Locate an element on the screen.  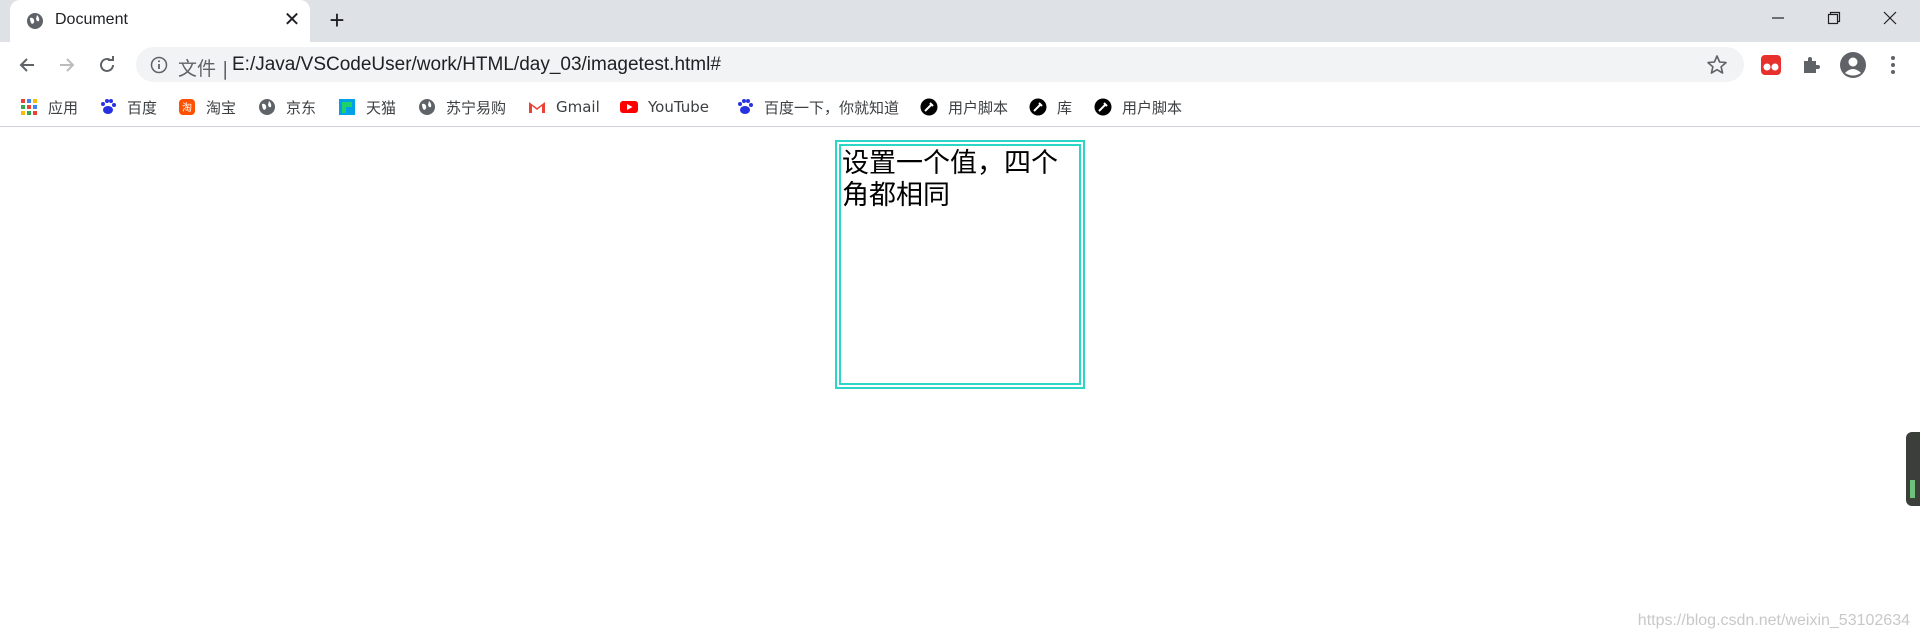
svg-text: 淘 is located at coordinates (187, 107).